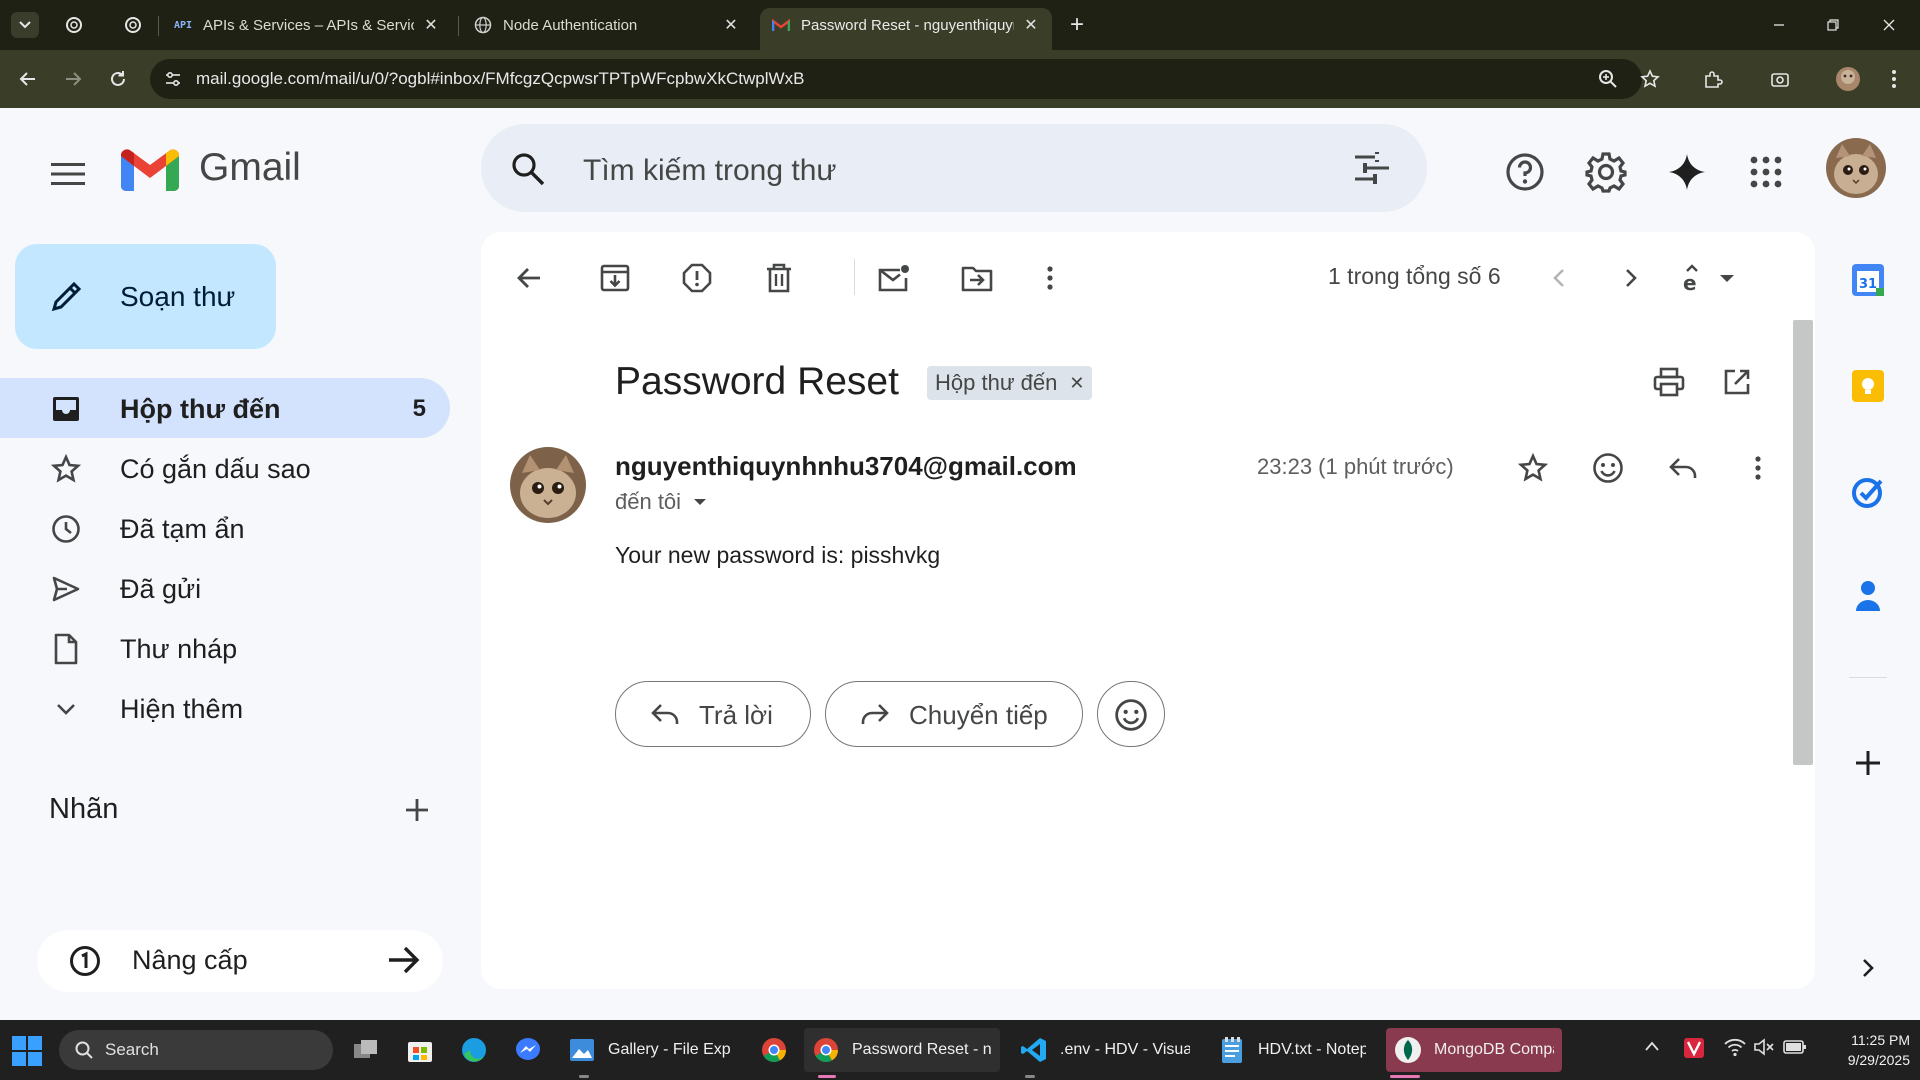 This screenshot has height=1080, width=1920. I want to click on more-actions-button, so click(1050, 278).